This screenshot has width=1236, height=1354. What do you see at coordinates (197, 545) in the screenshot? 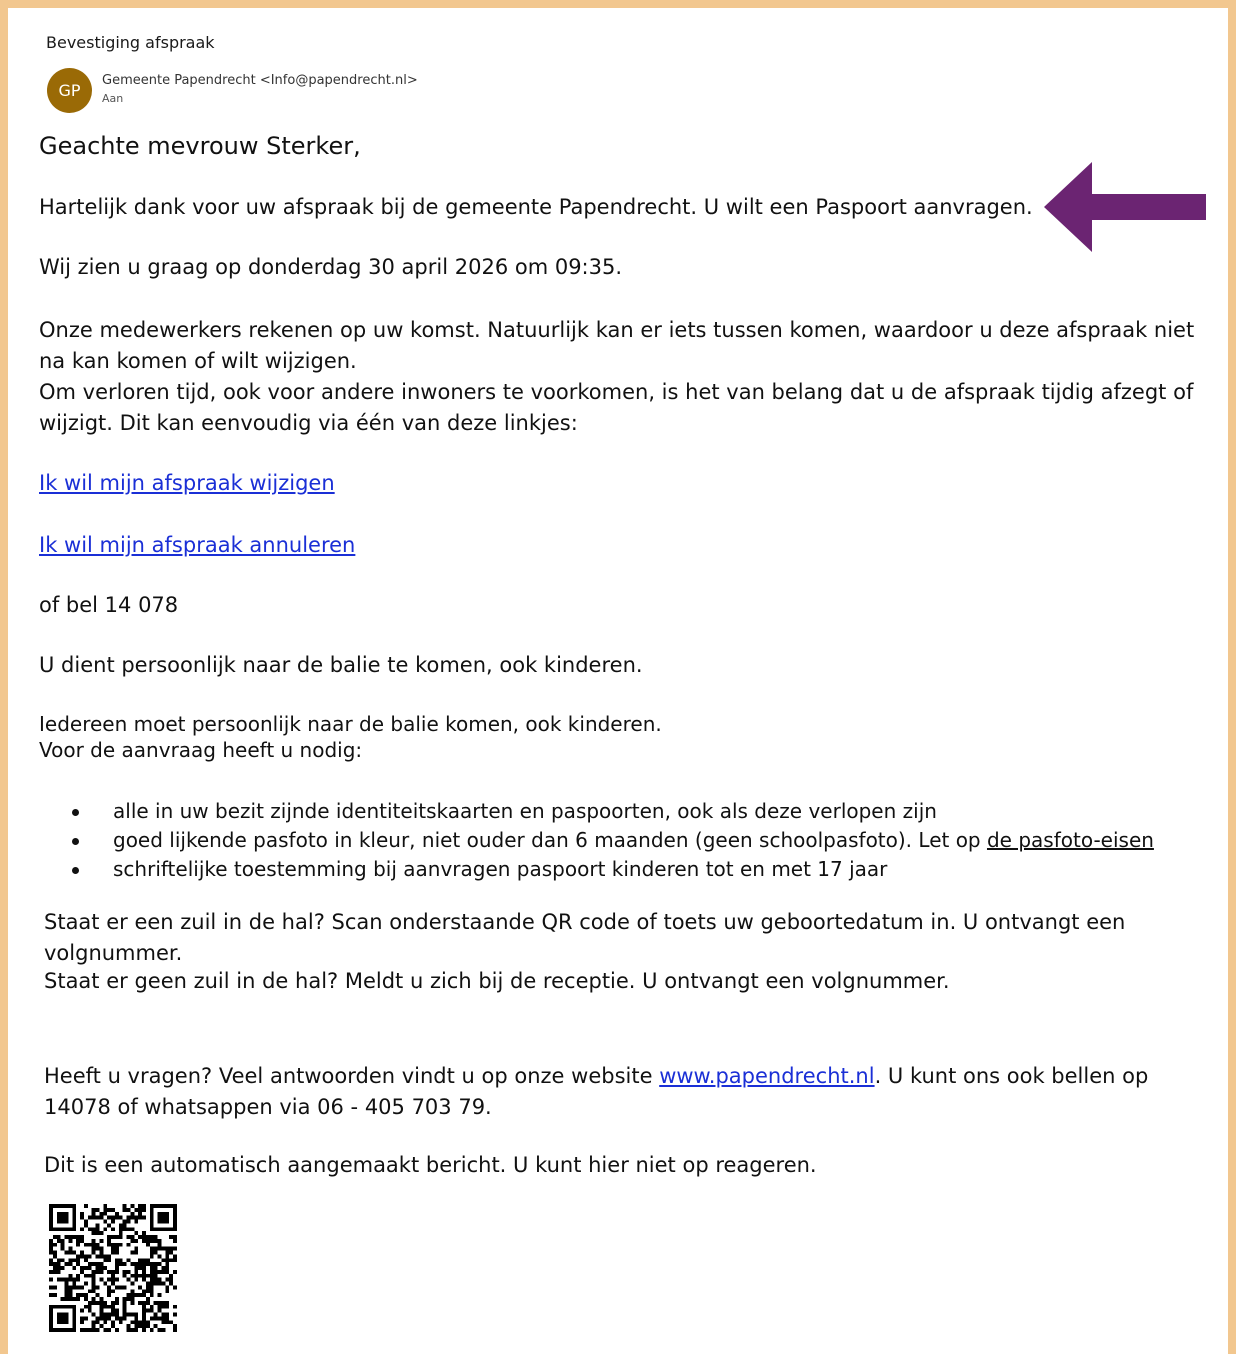
I see `cancel-appointment-link: Ik wil mijn afspraak annuleren` at bounding box center [197, 545].